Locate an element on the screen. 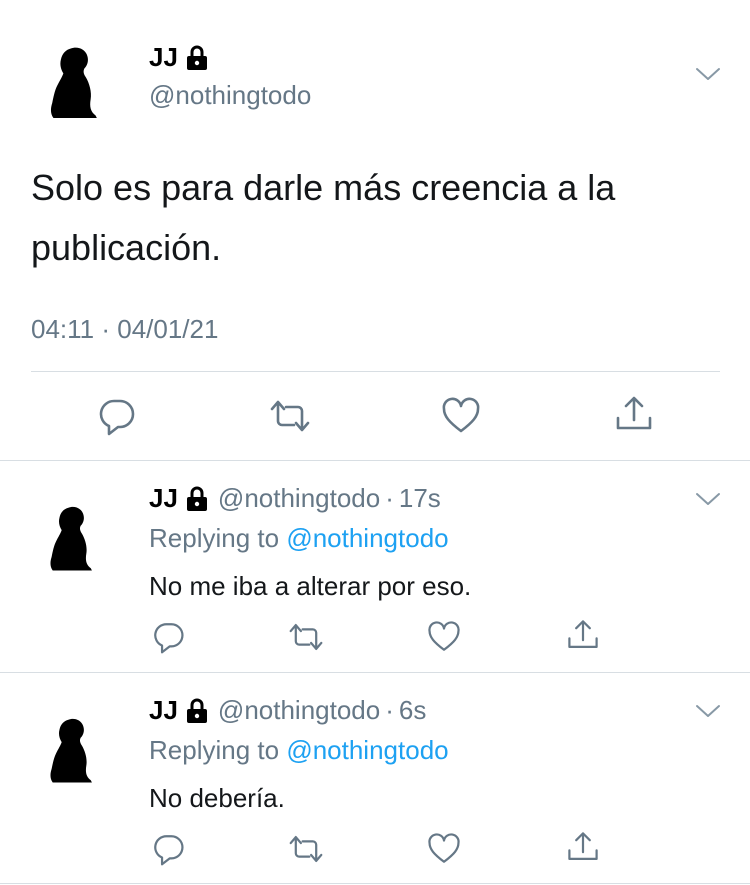  reply-header: JJ @nothingtodo · 17s is located at coordinates (295, 498).